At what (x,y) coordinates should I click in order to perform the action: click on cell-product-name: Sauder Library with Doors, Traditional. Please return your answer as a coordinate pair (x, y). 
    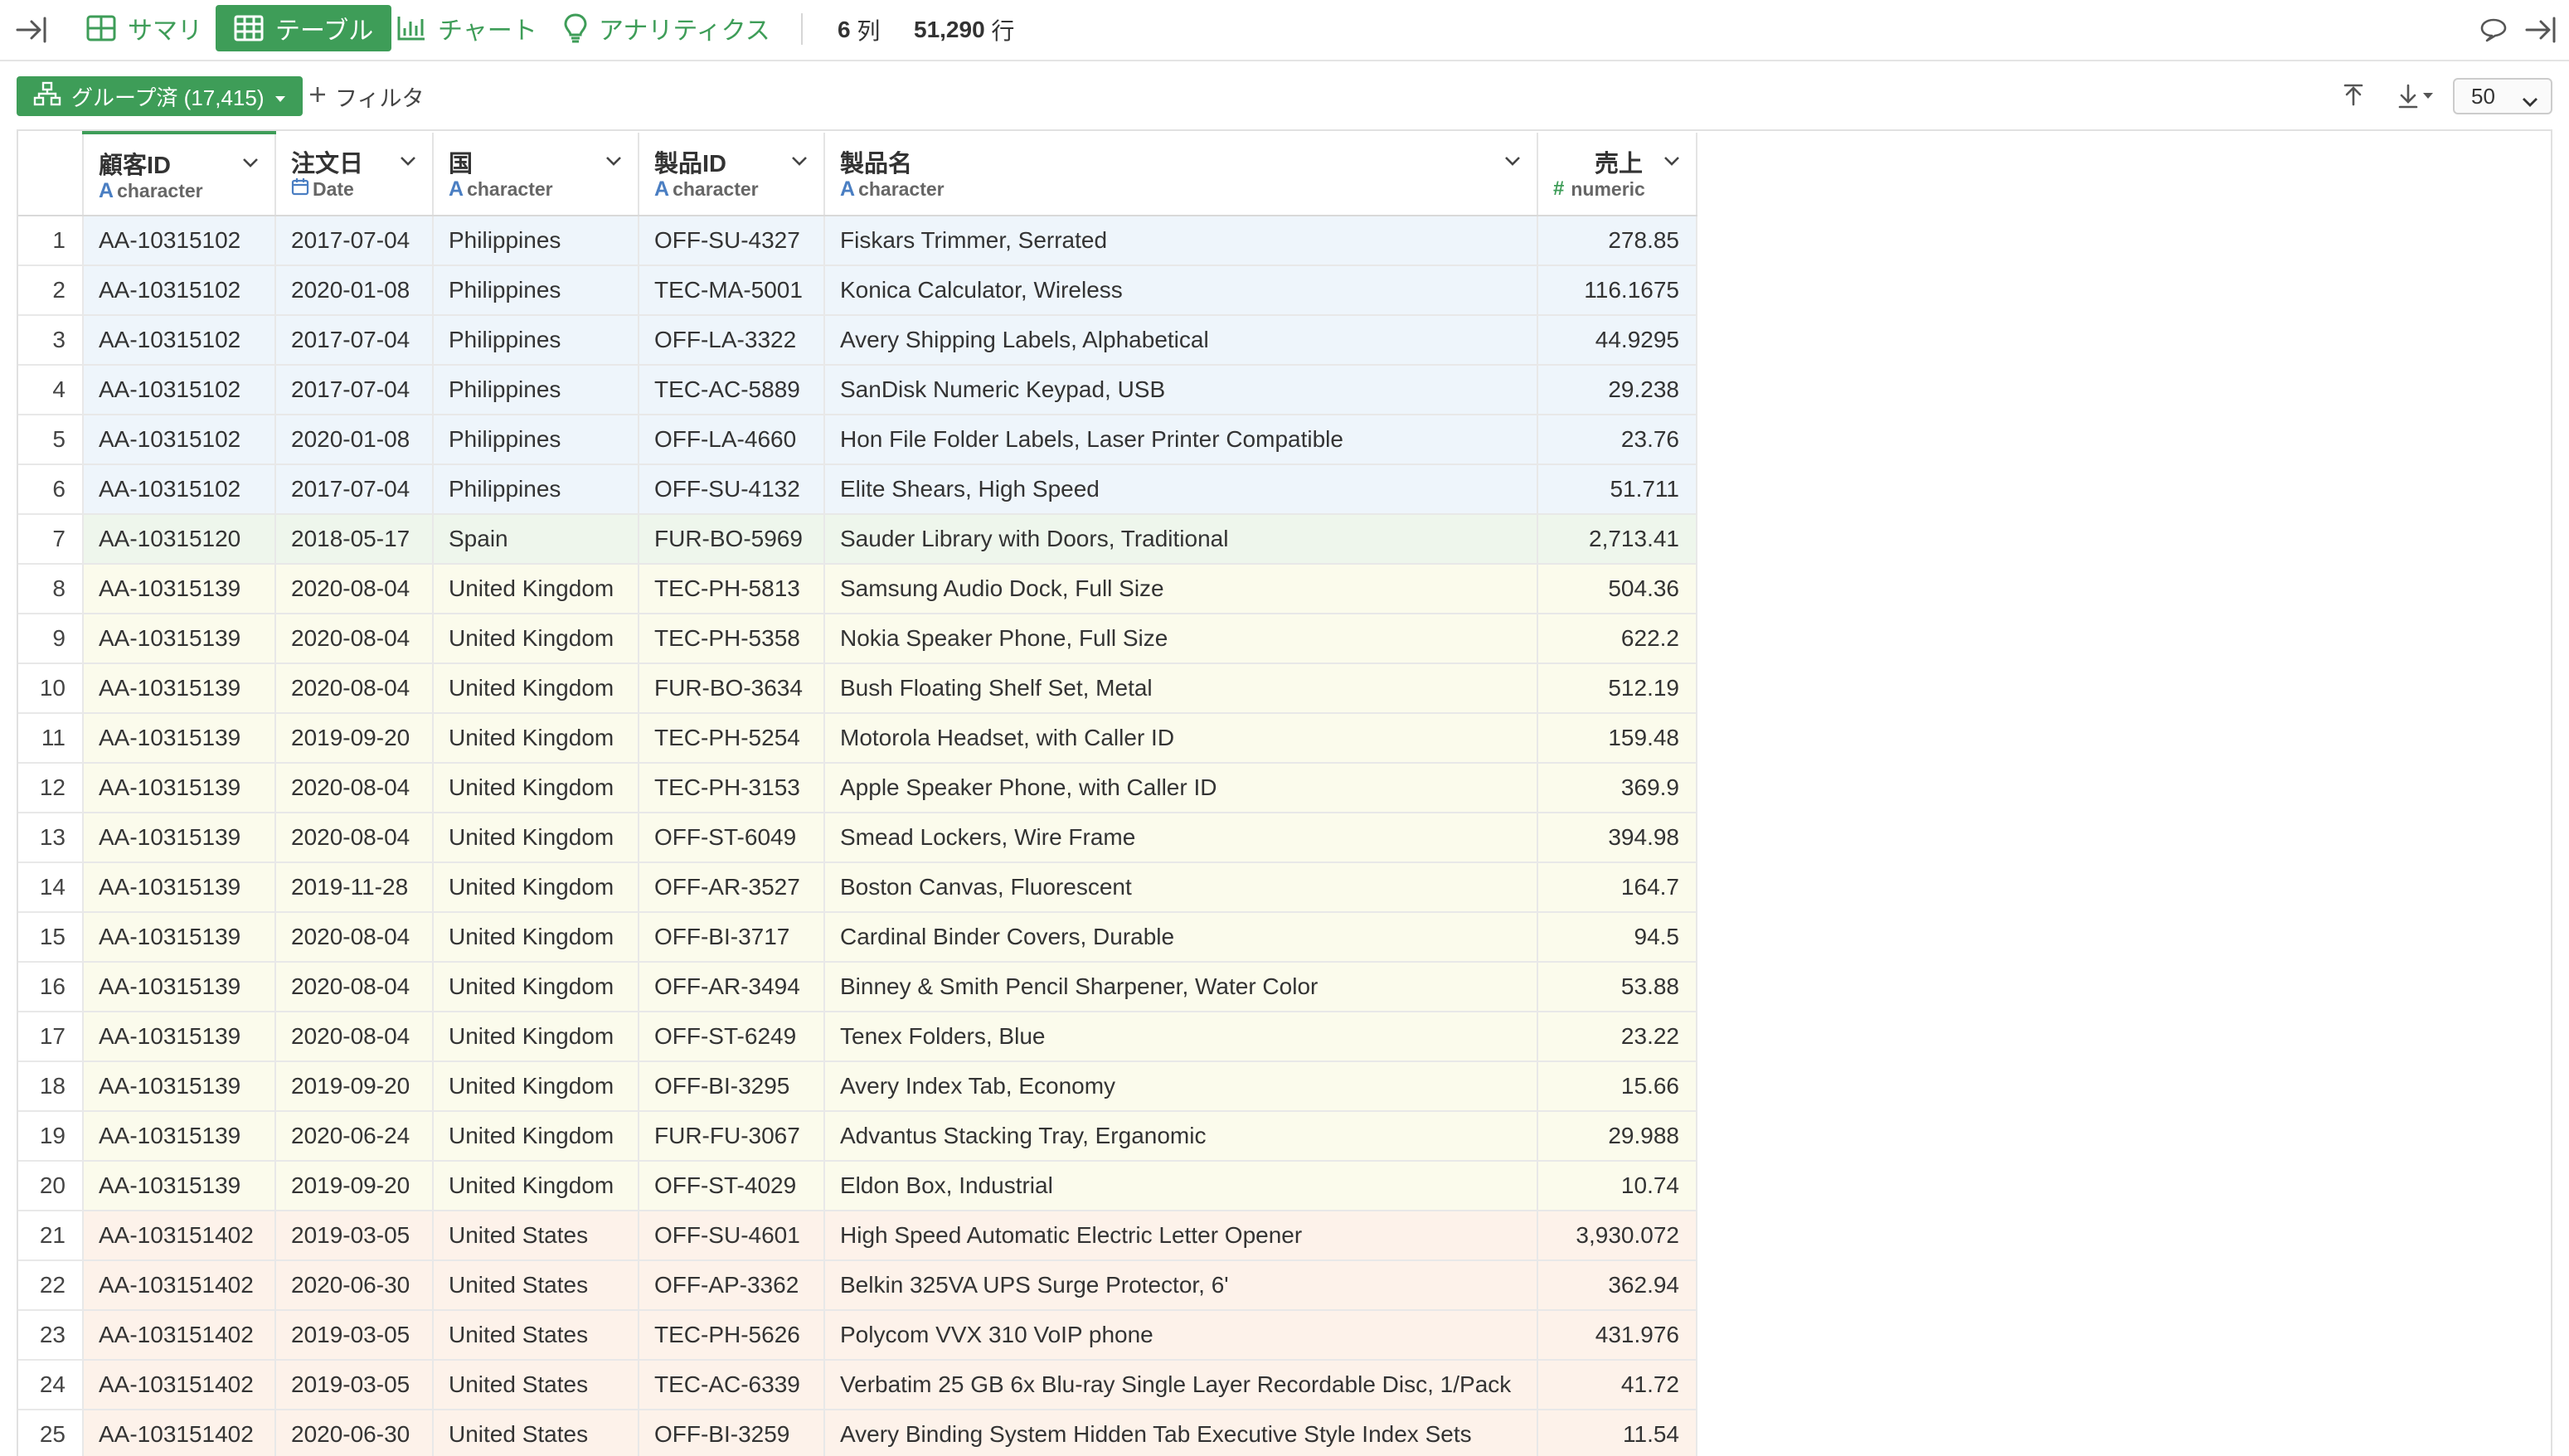
    Looking at the image, I should click on (1181, 539).